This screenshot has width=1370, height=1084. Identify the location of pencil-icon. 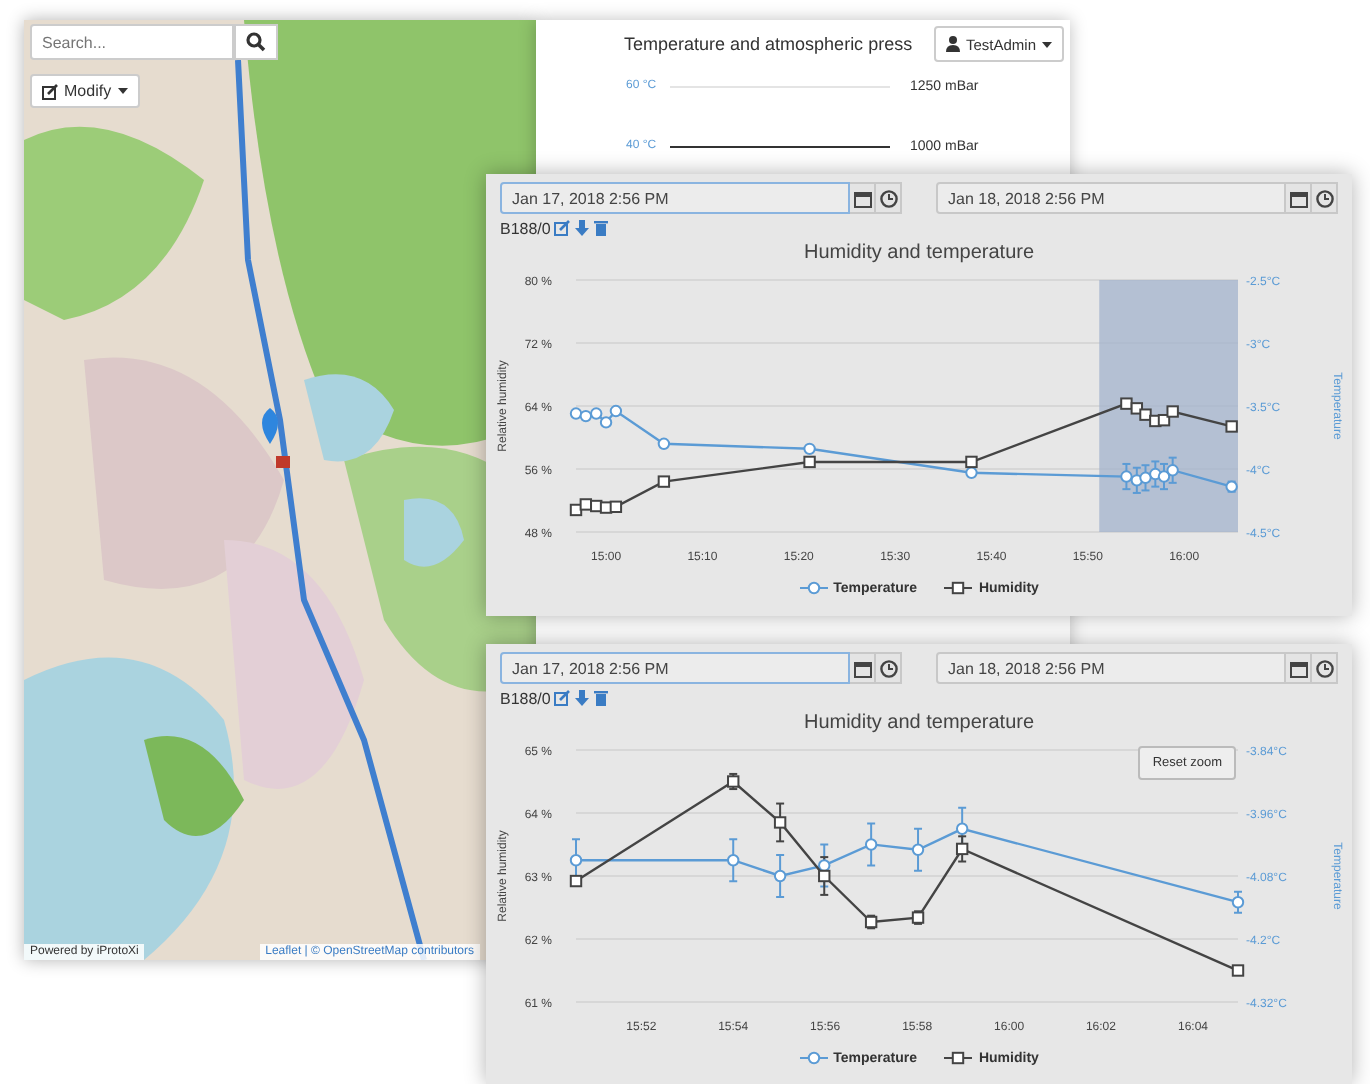
(50, 91).